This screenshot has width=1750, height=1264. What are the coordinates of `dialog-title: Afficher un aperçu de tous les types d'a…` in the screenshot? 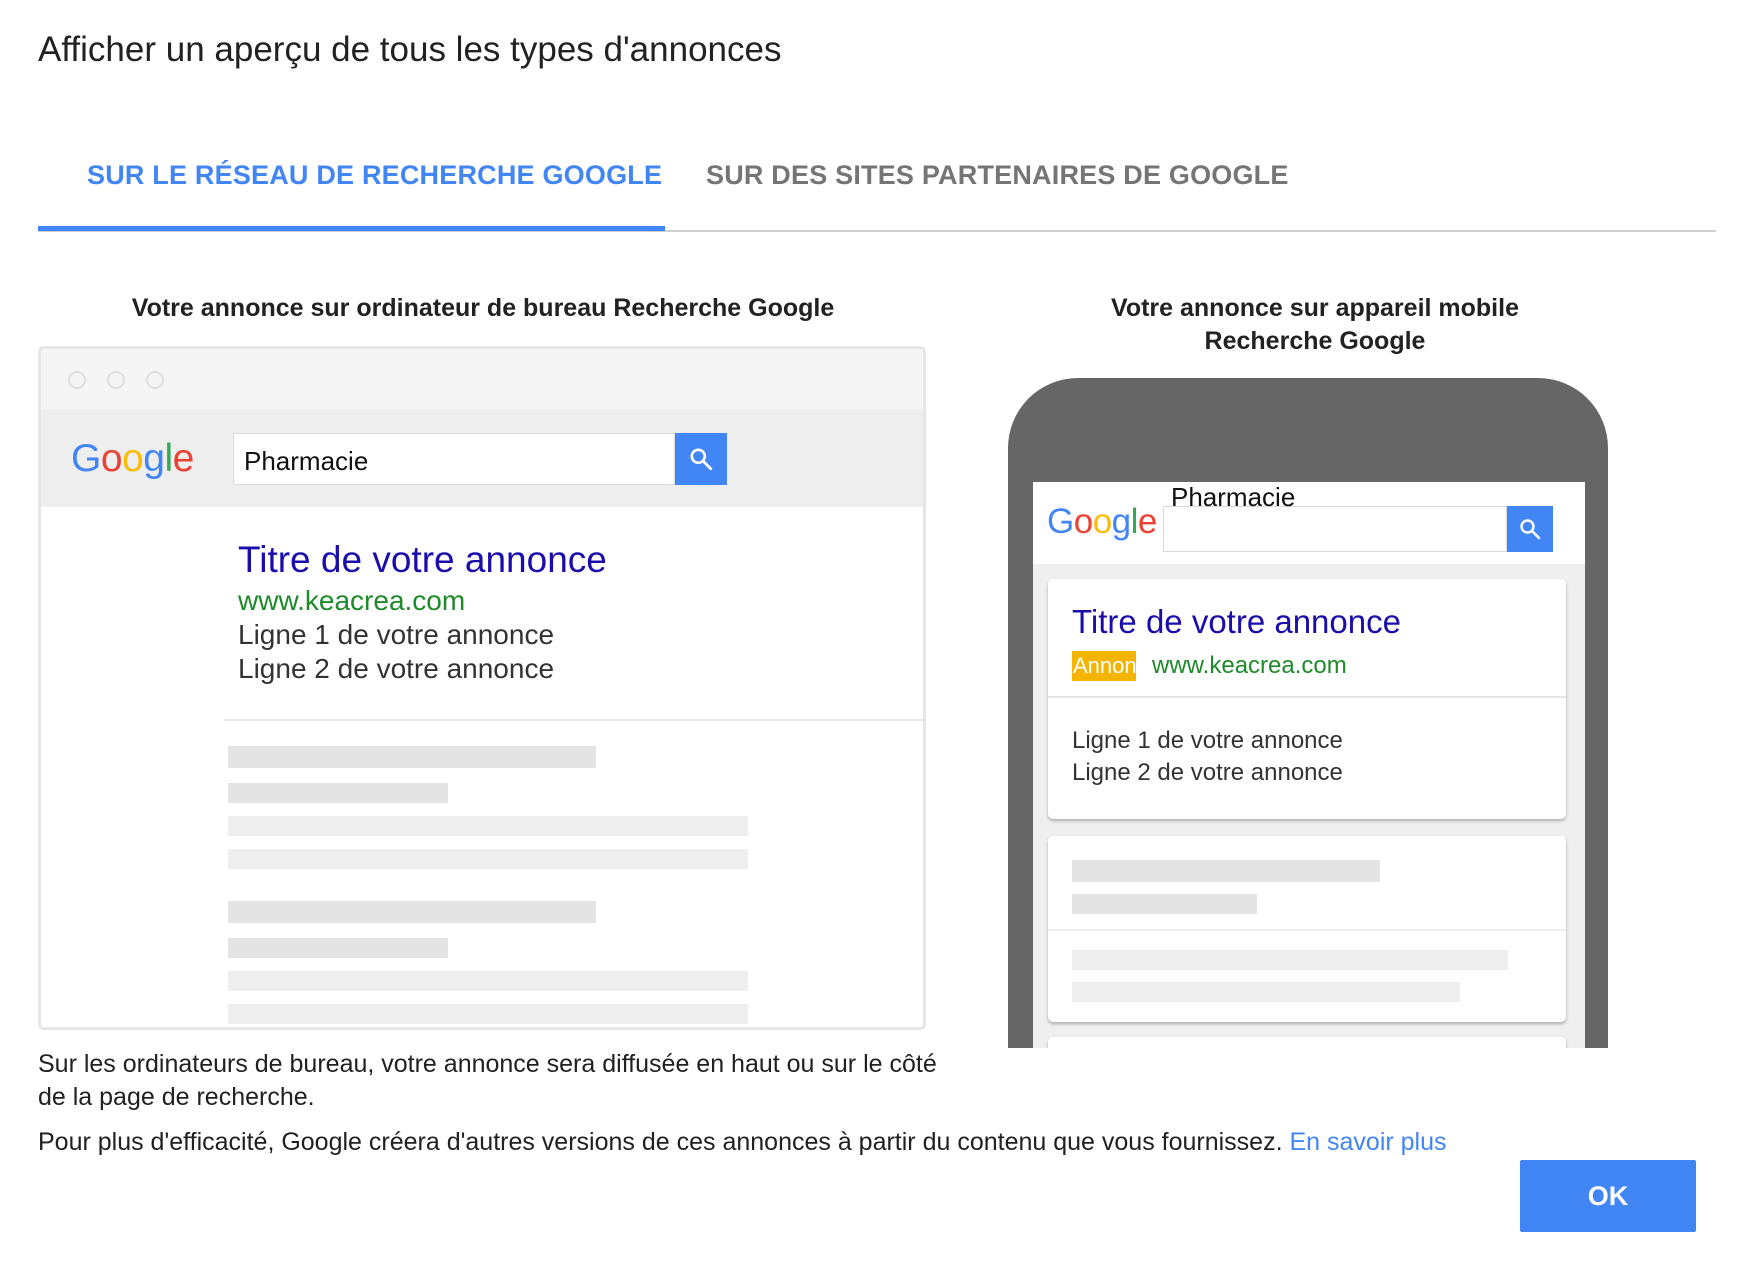 It's located at (410, 49).